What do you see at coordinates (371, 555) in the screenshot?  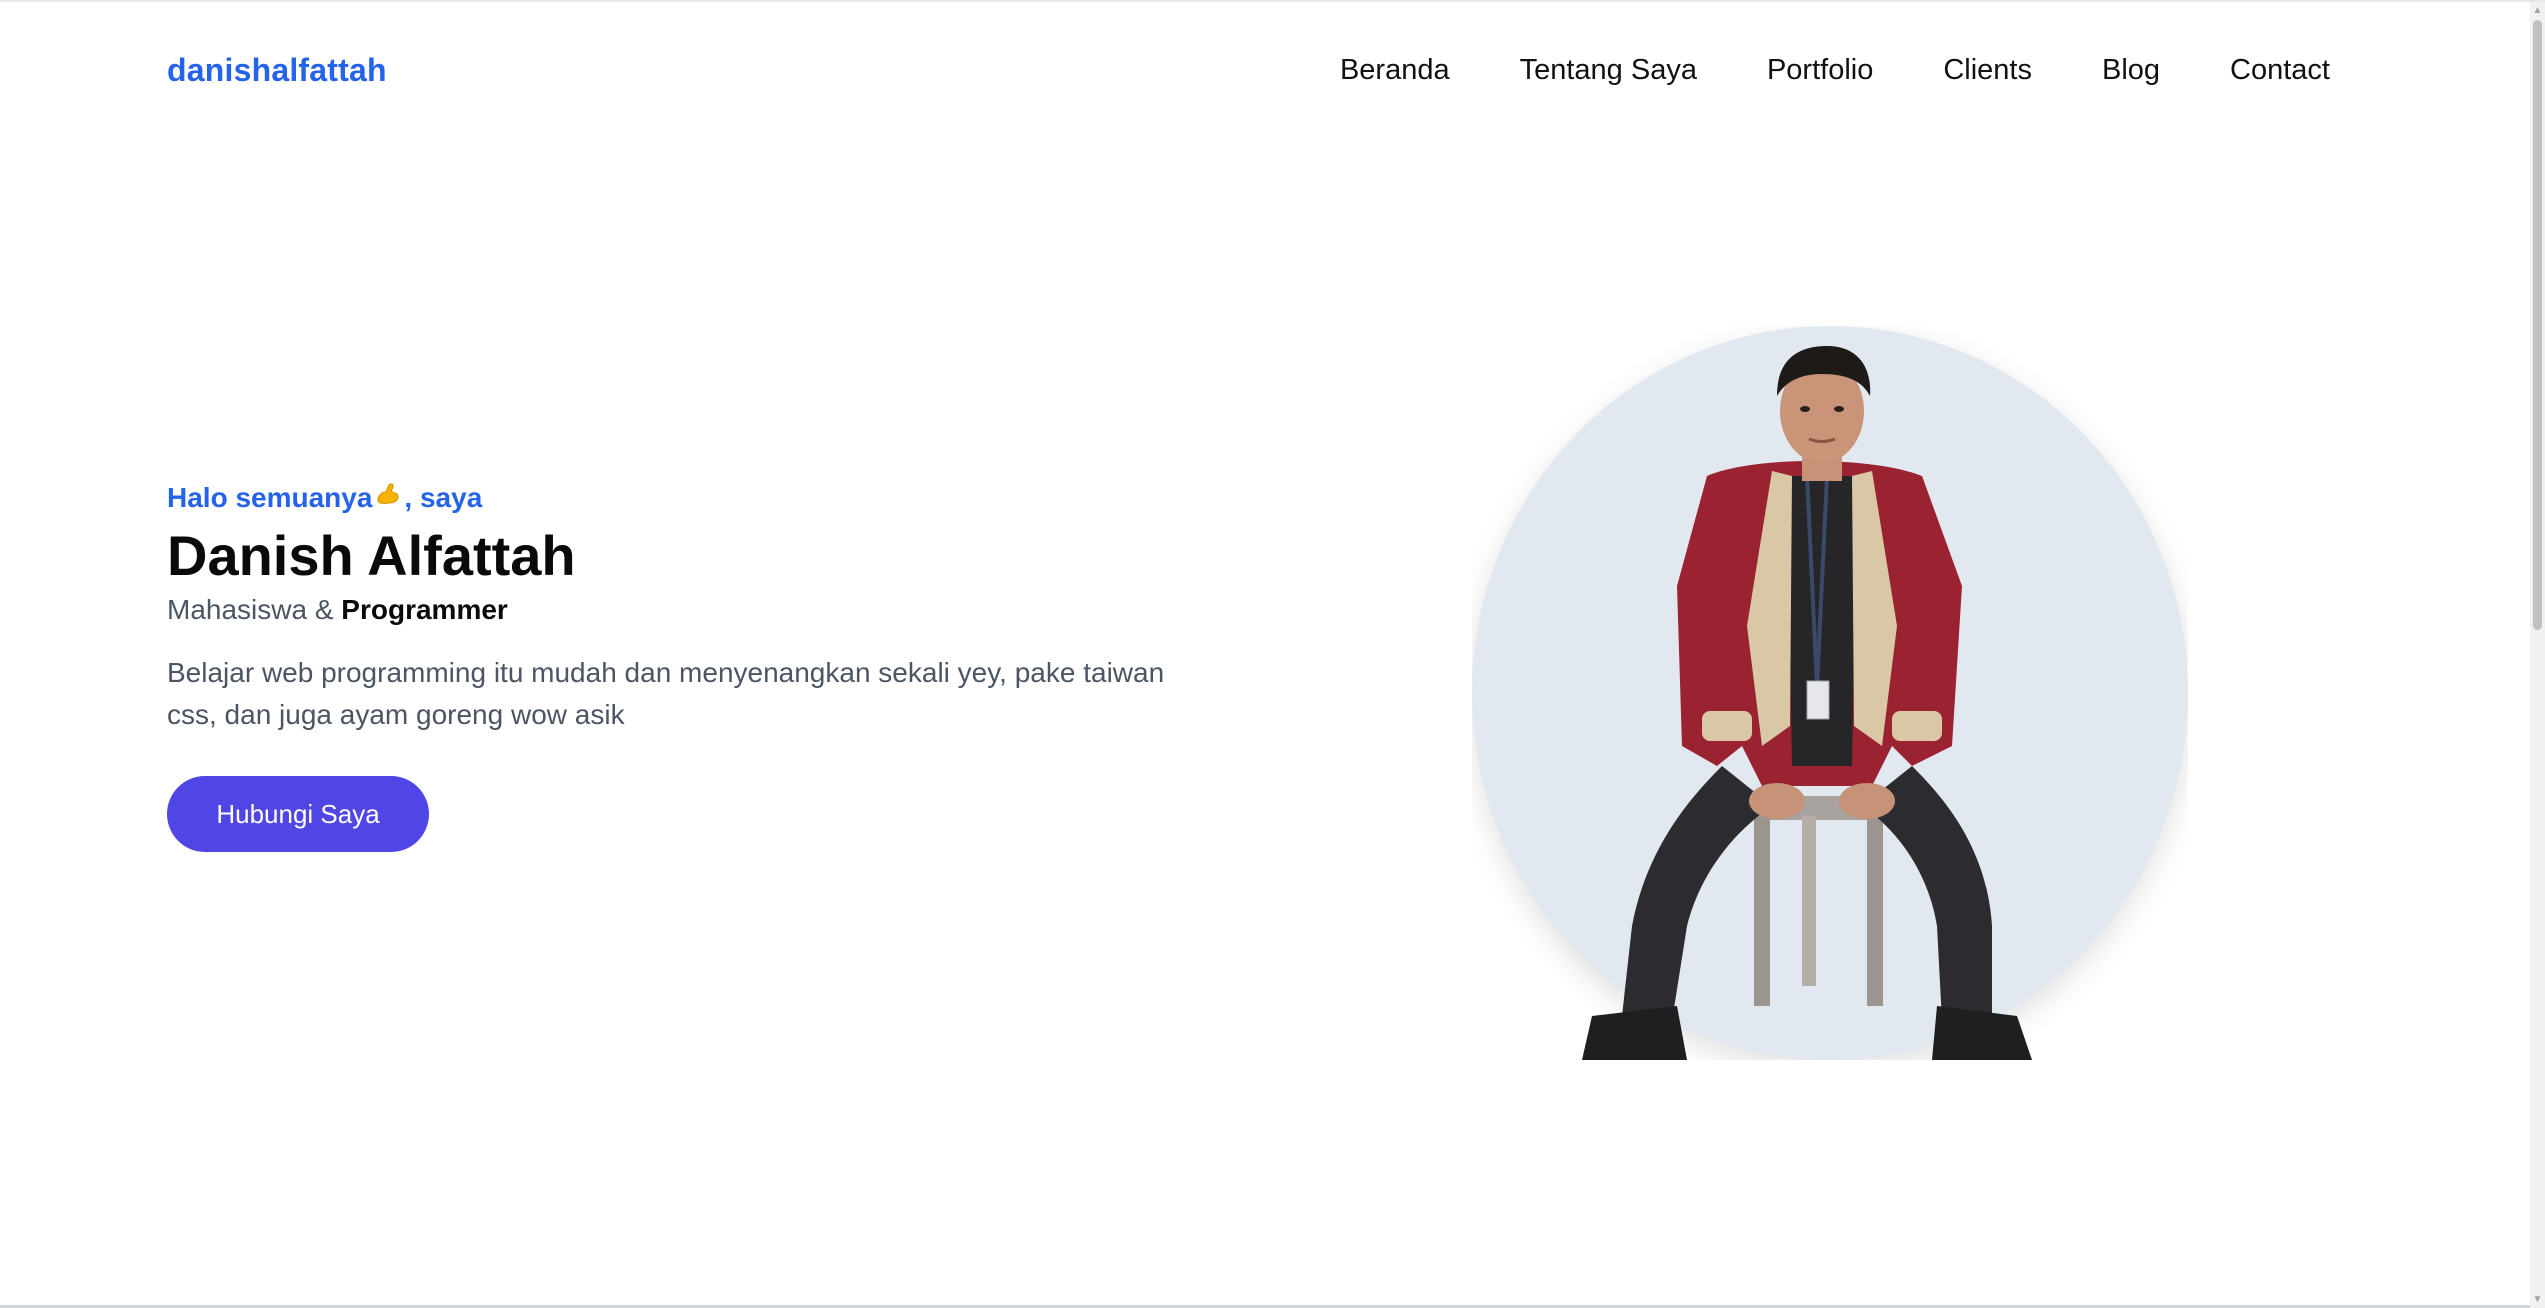 I see `hero-name: Danish Alfattah` at bounding box center [371, 555].